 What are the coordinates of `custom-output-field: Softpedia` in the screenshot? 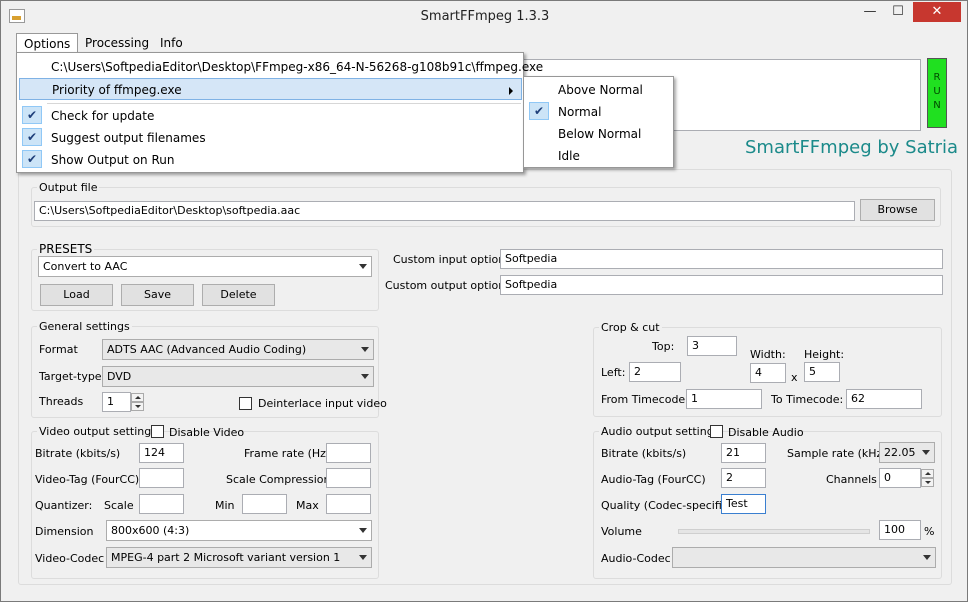 It's located at (721, 285).